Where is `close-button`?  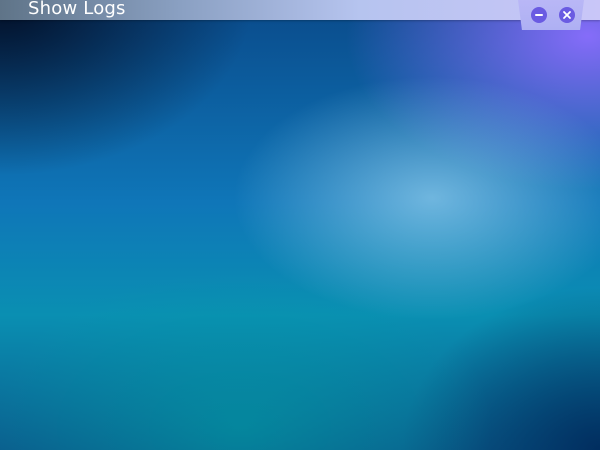
close-button is located at coordinates (567, 15).